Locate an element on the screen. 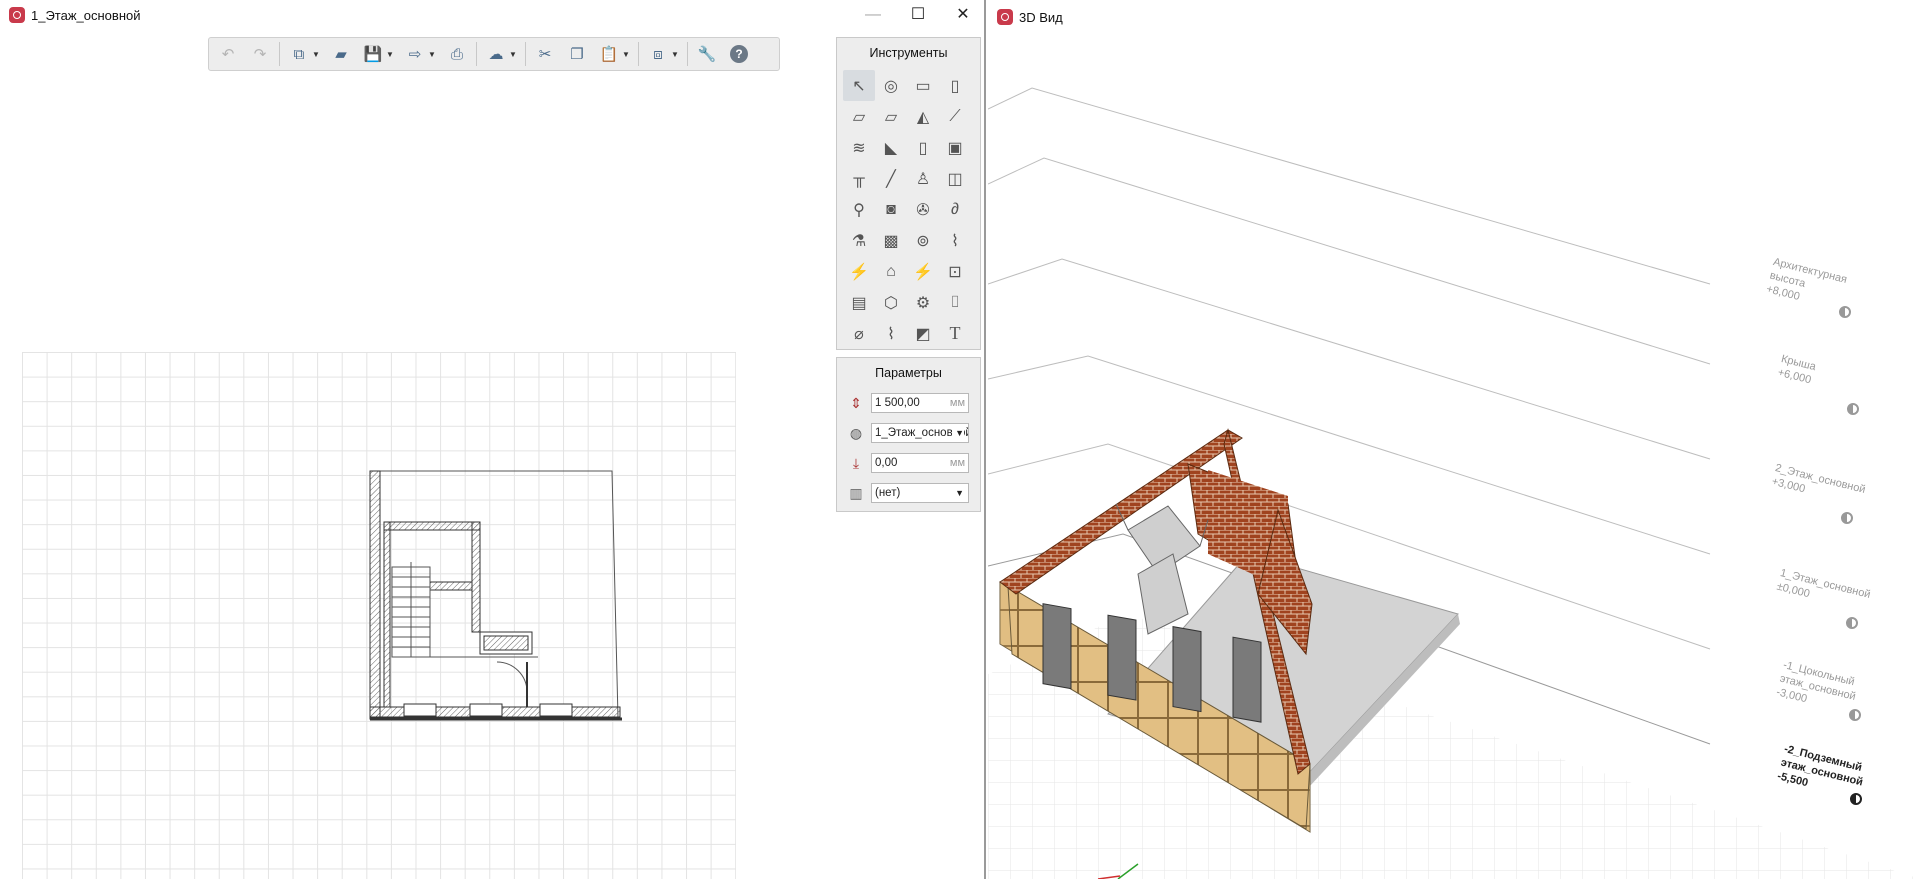 This screenshot has width=1920, height=882. export-icon: ⇨ is located at coordinates (415, 54).